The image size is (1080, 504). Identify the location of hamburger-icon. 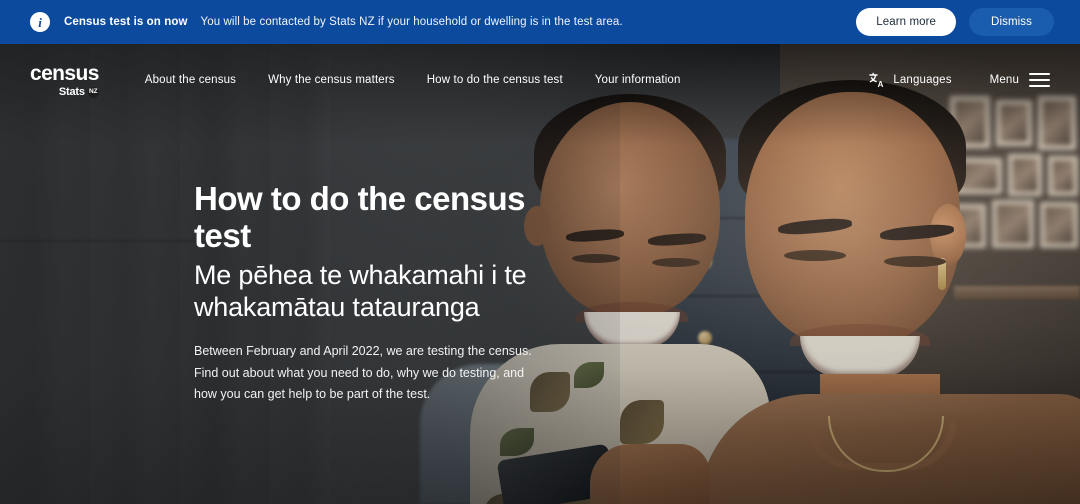
(1039, 80).